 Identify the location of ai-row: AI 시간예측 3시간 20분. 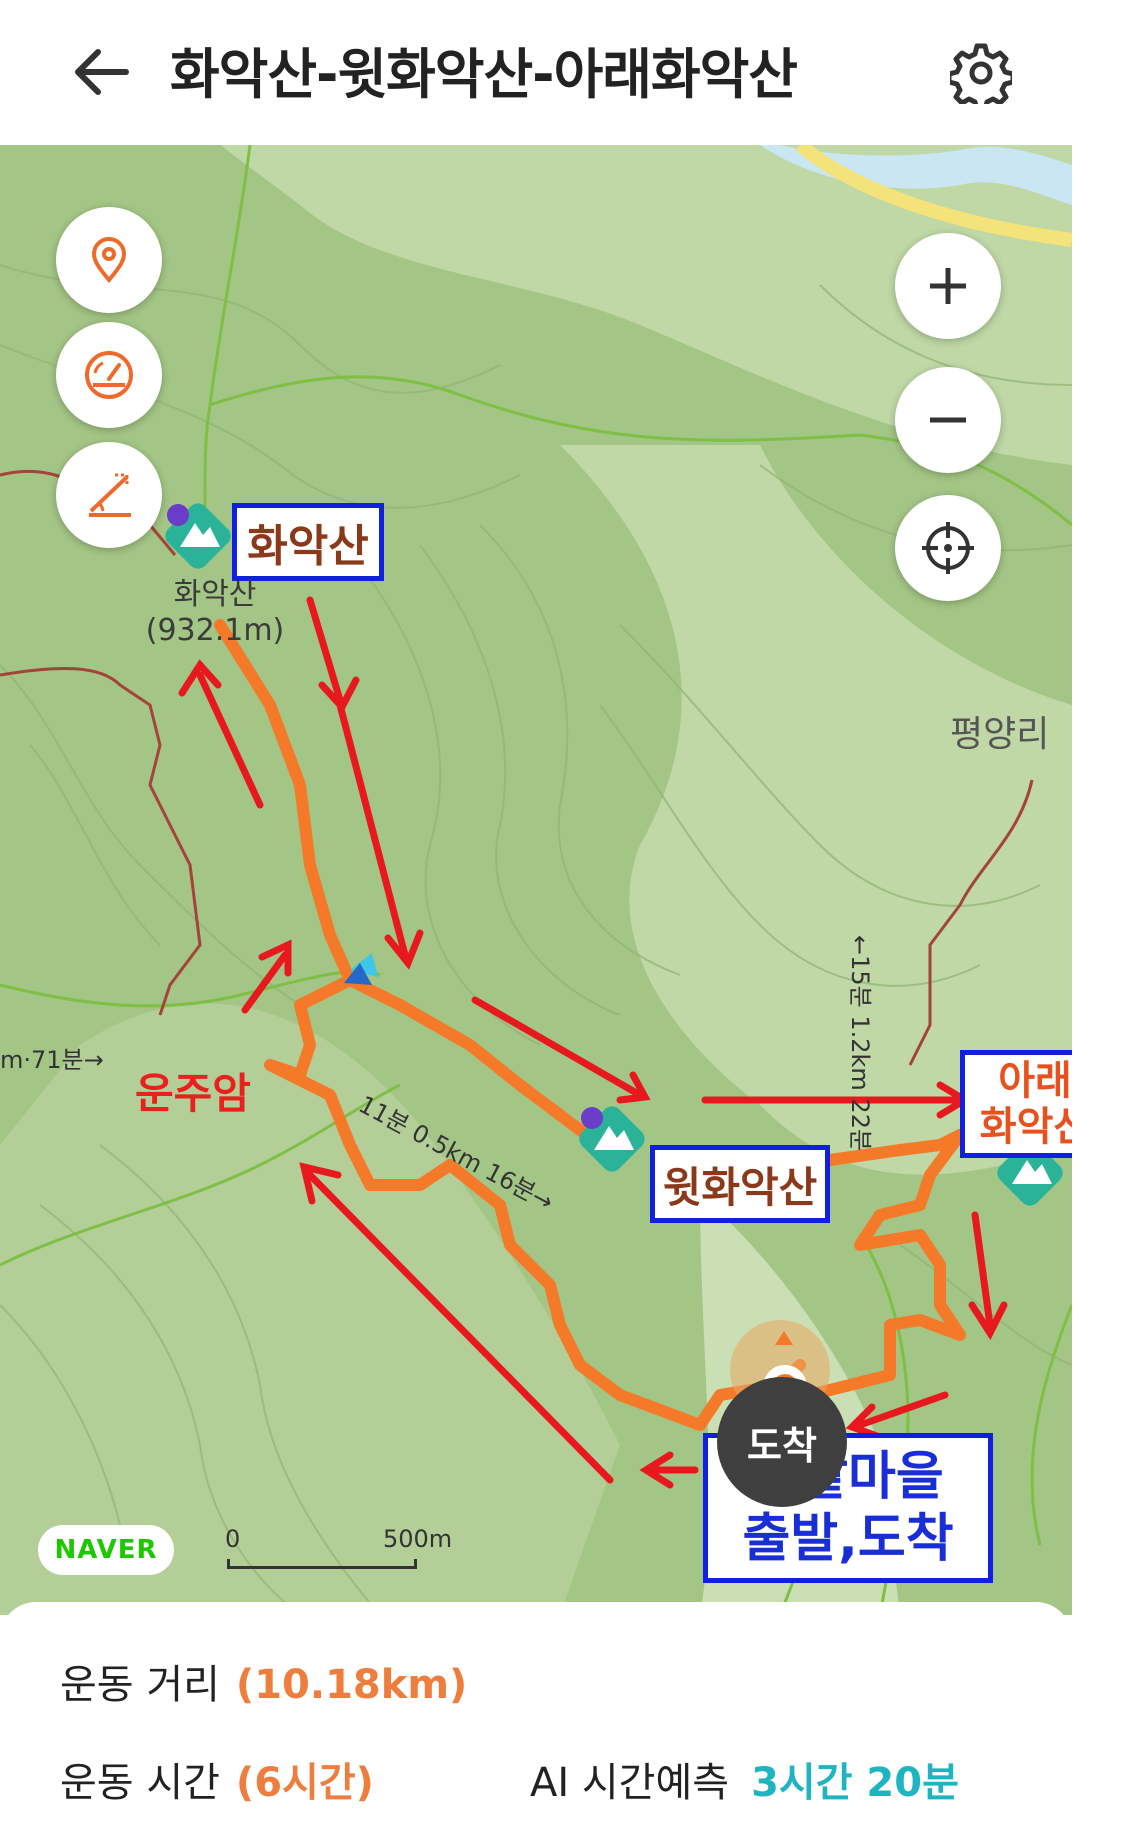
(744, 1779).